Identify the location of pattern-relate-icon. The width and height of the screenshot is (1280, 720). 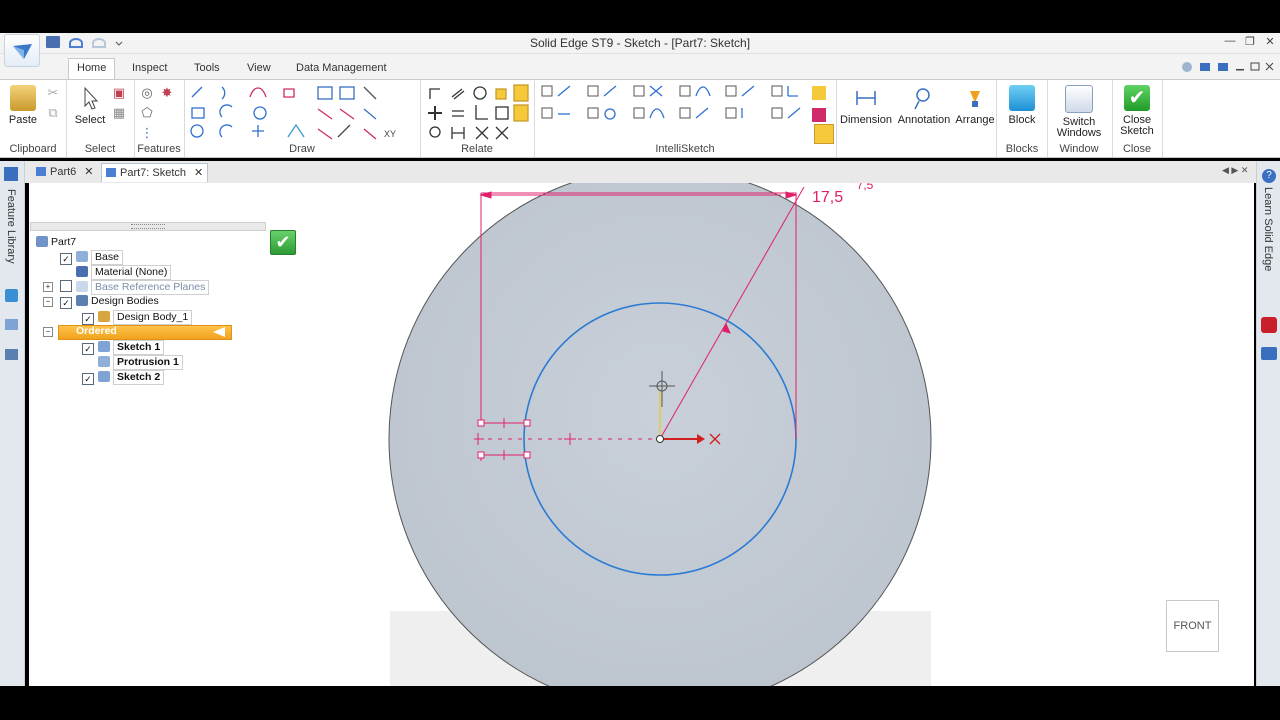
(502, 133).